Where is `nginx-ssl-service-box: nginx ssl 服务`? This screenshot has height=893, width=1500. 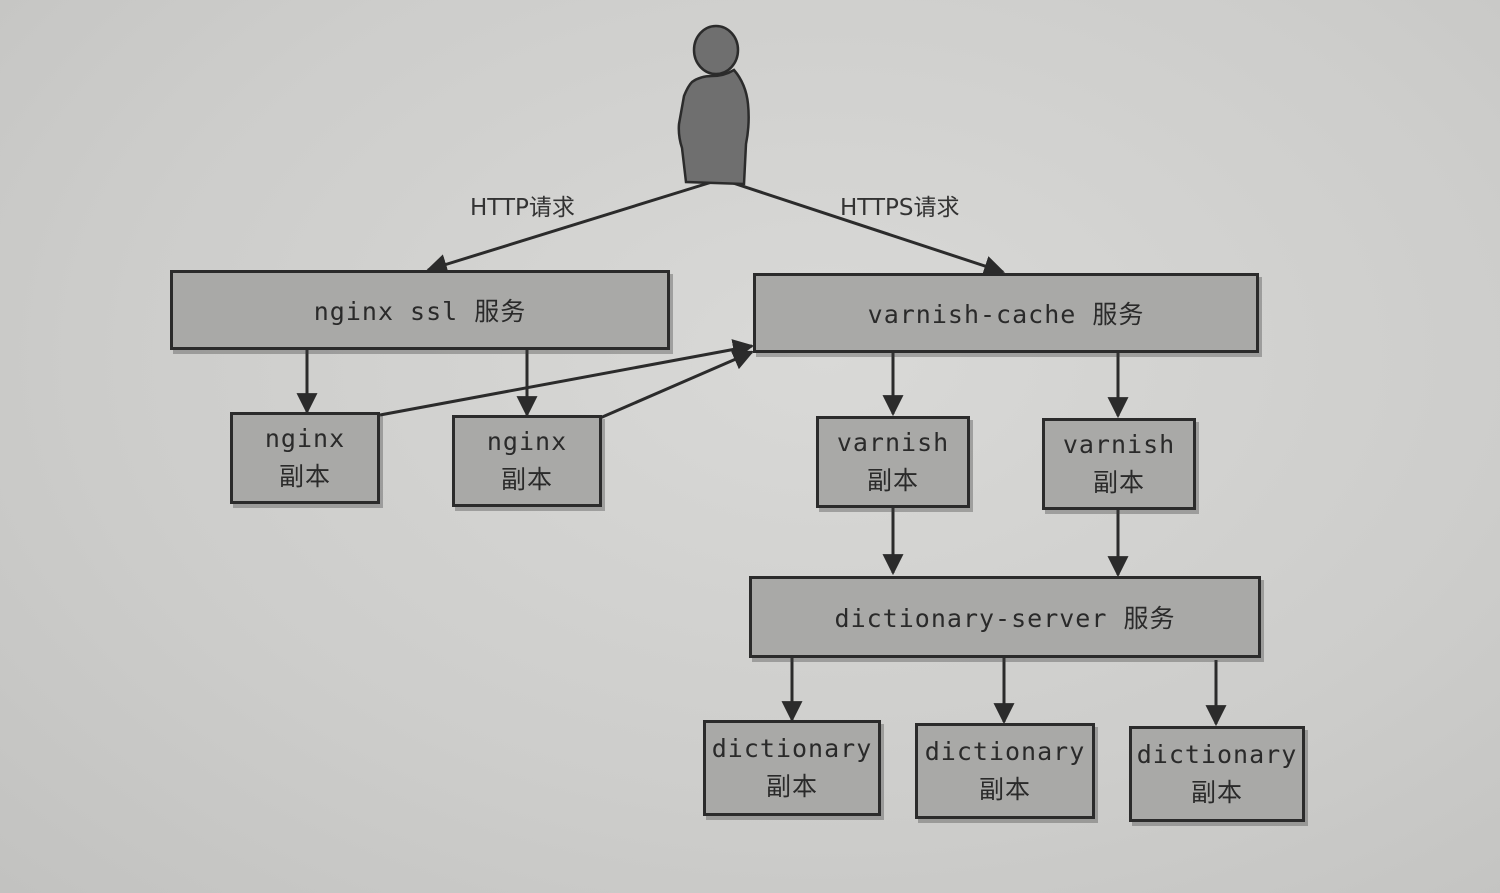 nginx-ssl-service-box: nginx ssl 服务 is located at coordinates (420, 310).